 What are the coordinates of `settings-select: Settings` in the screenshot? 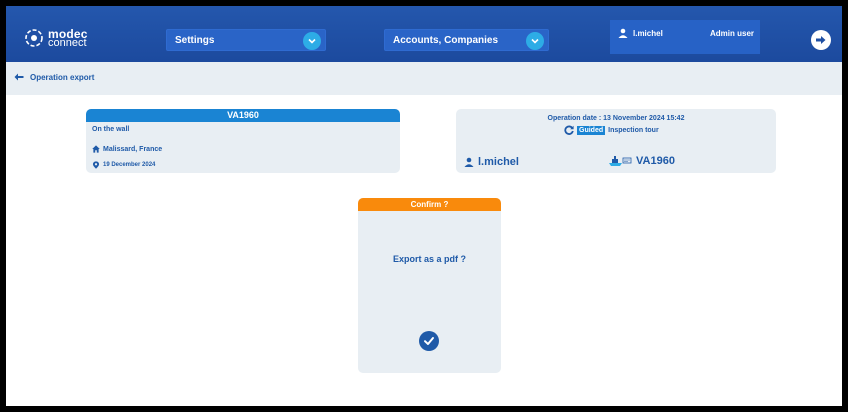 It's located at (246, 40).